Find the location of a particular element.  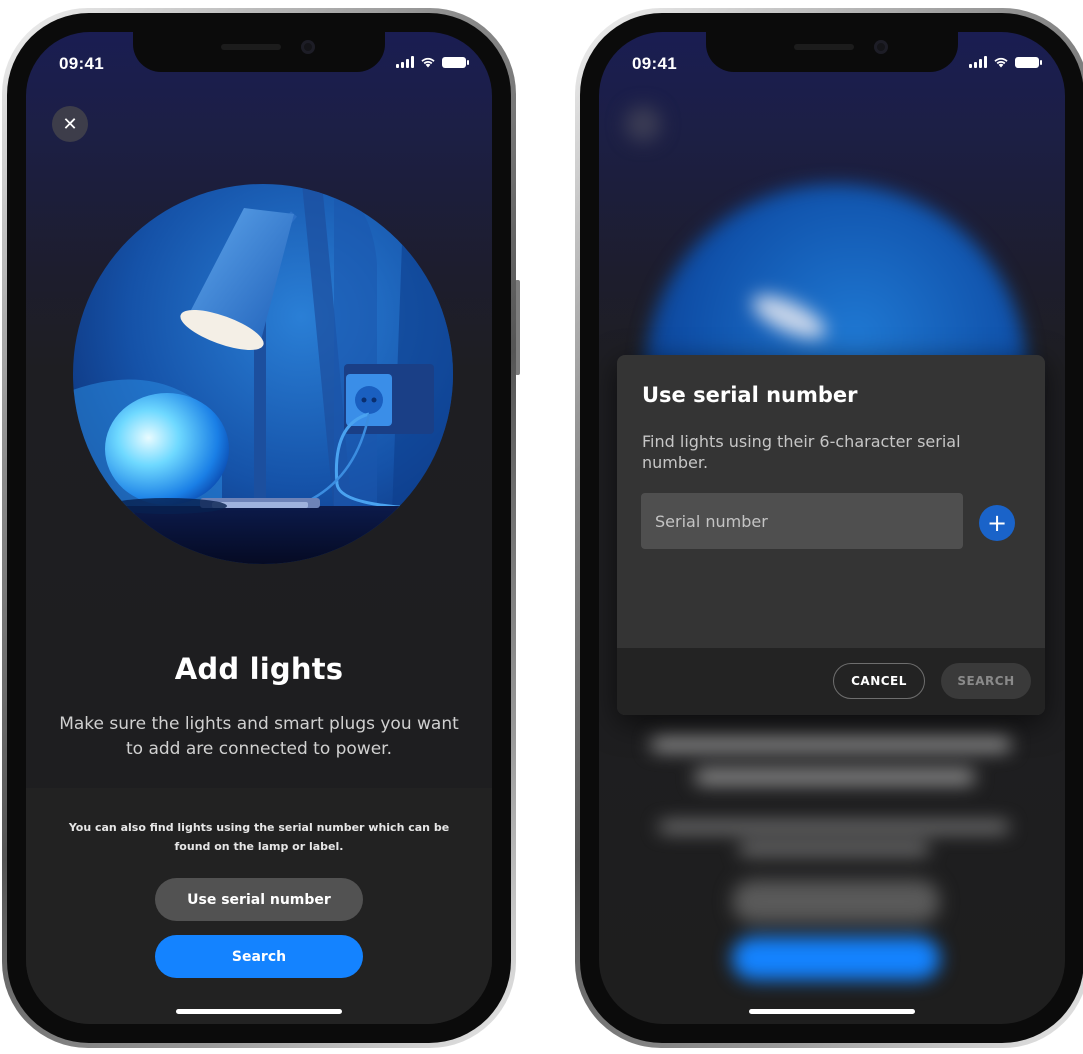

use-serial-number-button: Use serial number is located at coordinates (259, 899).